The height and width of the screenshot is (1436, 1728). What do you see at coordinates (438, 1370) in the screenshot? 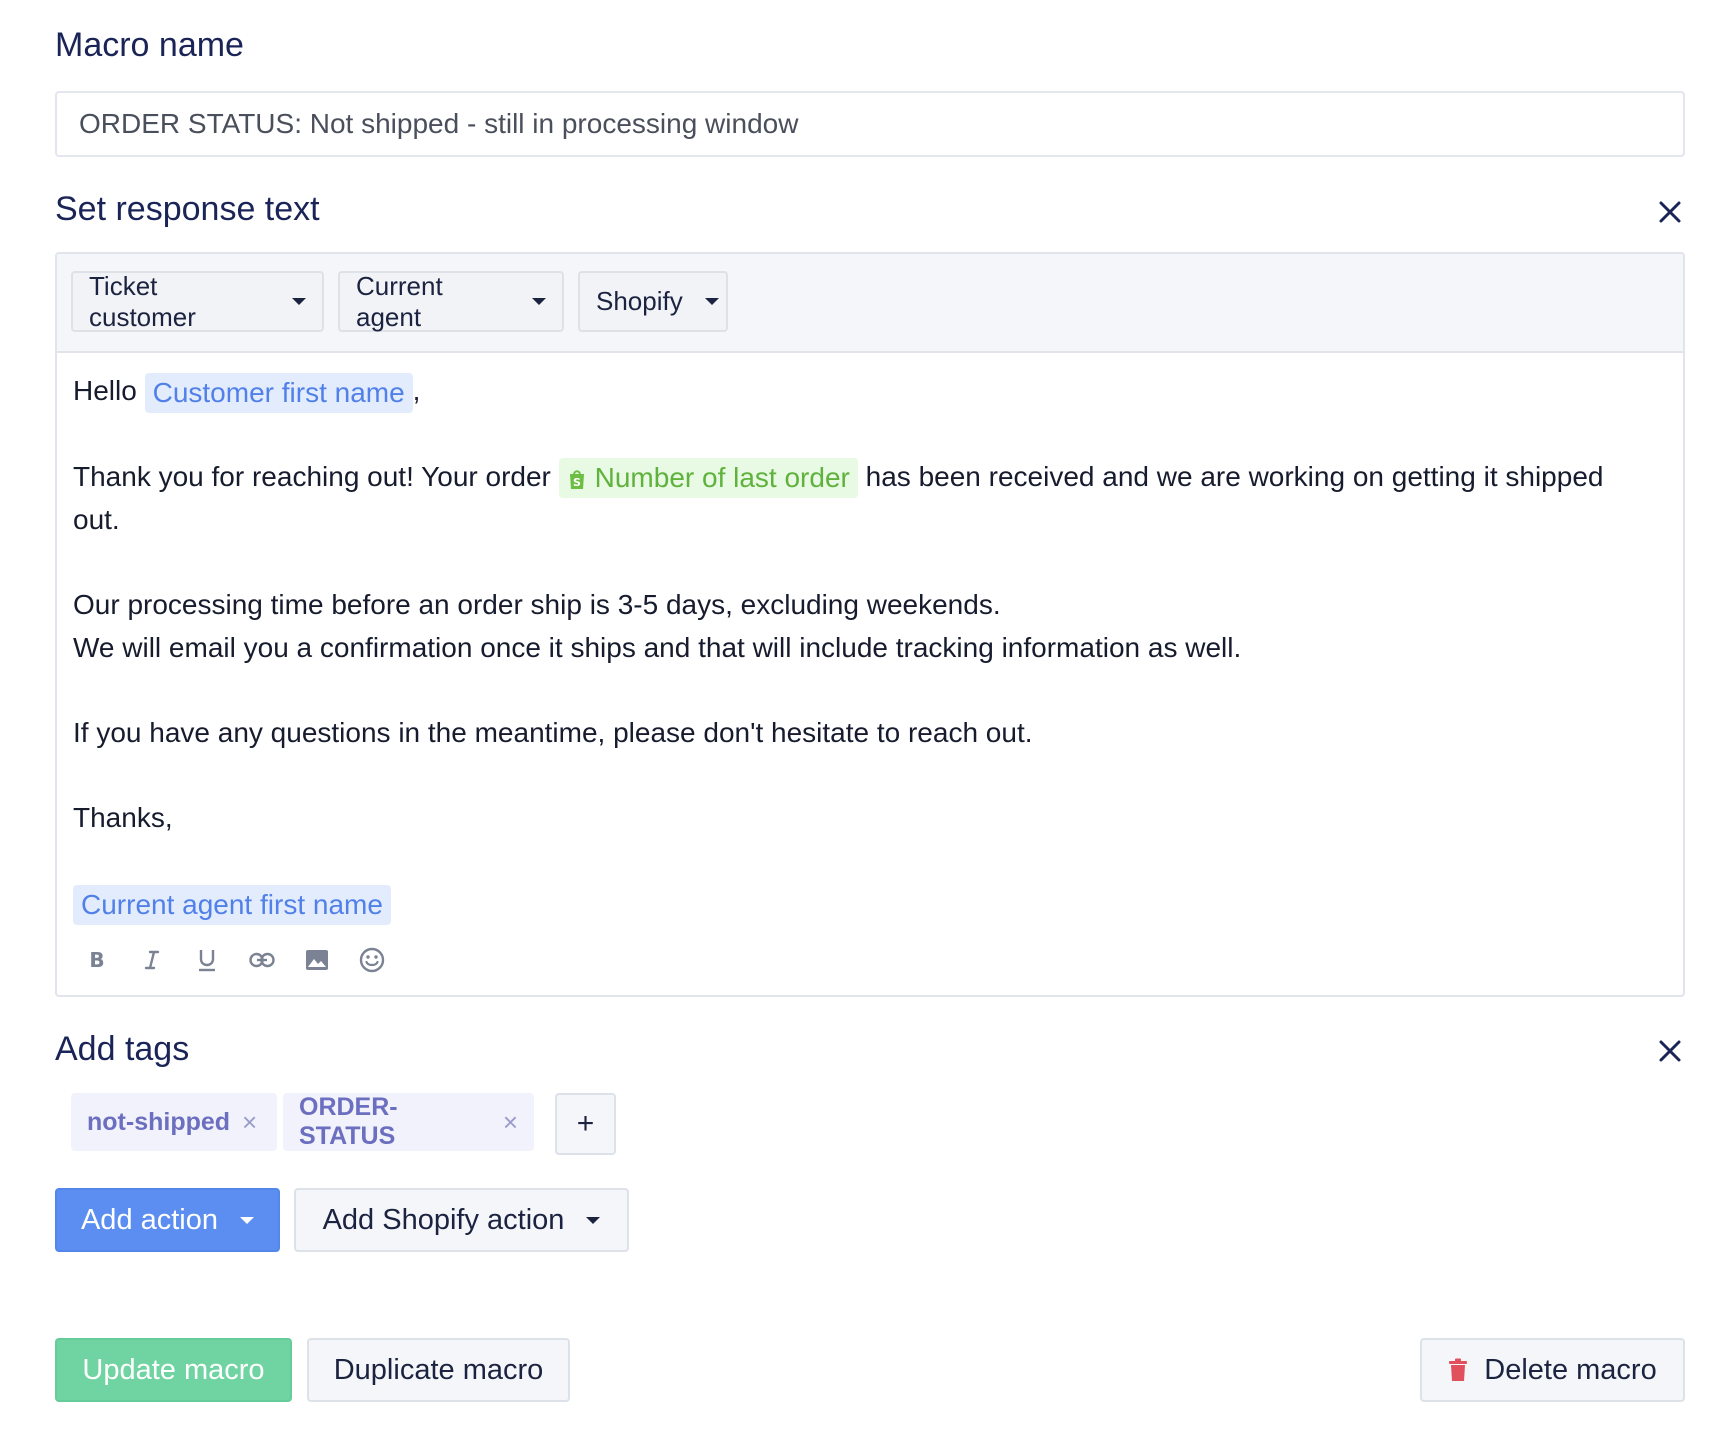
I see `duplicate-macro-button: Duplicate macro` at bounding box center [438, 1370].